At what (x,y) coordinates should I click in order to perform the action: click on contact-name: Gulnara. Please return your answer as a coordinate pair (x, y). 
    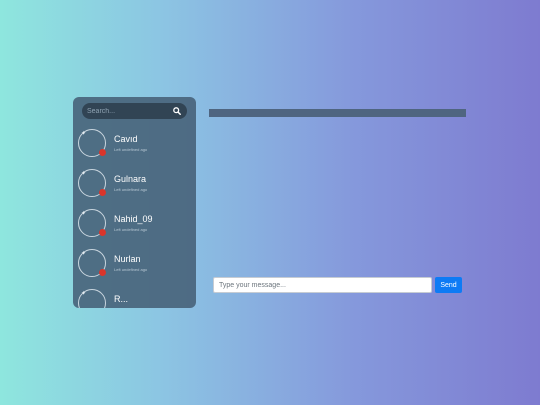
    Looking at the image, I should click on (130, 179).